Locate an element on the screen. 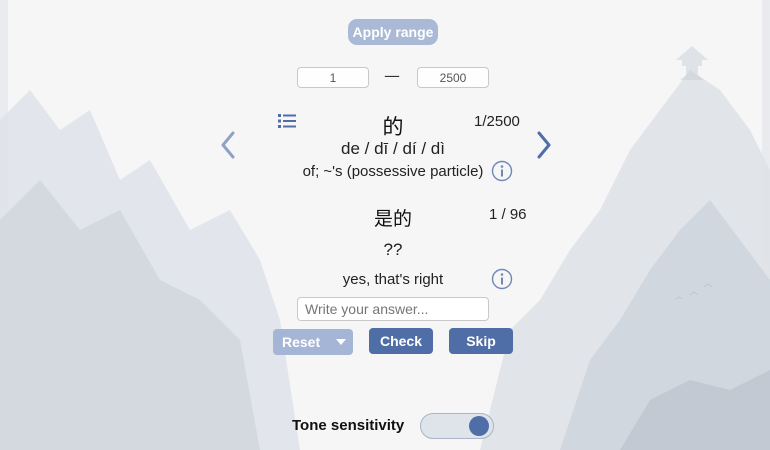 The image size is (770, 450). current-character: 的 is located at coordinates (393, 127).